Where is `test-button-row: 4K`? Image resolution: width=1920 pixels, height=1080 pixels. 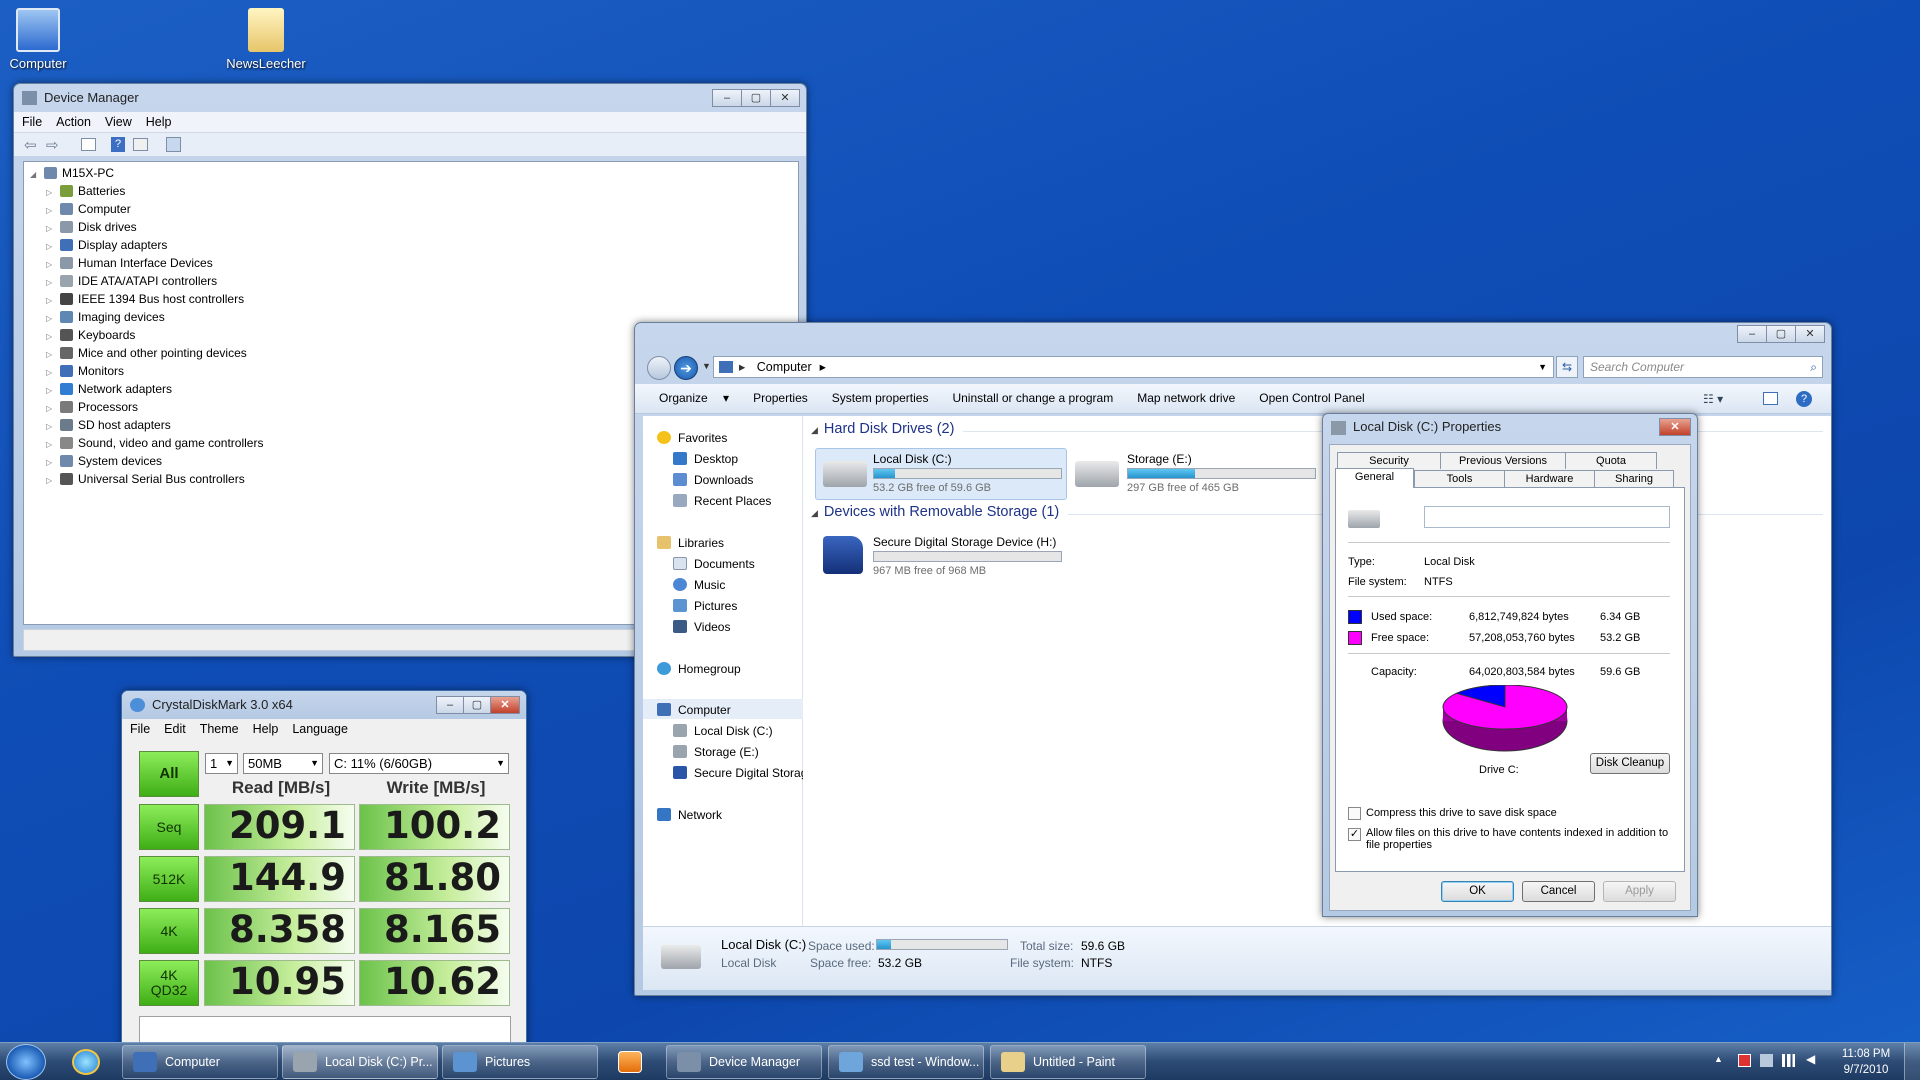 test-button-row: 4K is located at coordinates (169, 931).